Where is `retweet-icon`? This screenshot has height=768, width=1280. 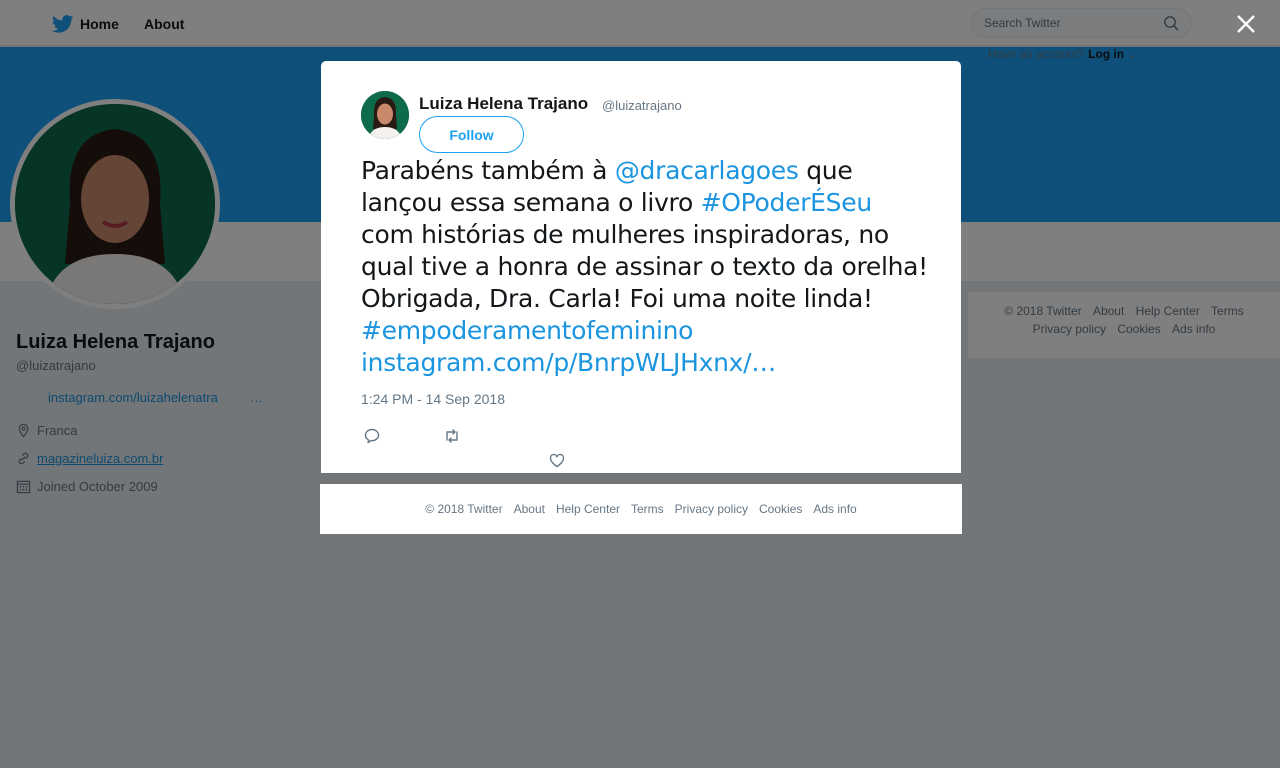
retweet-icon is located at coordinates (452, 436).